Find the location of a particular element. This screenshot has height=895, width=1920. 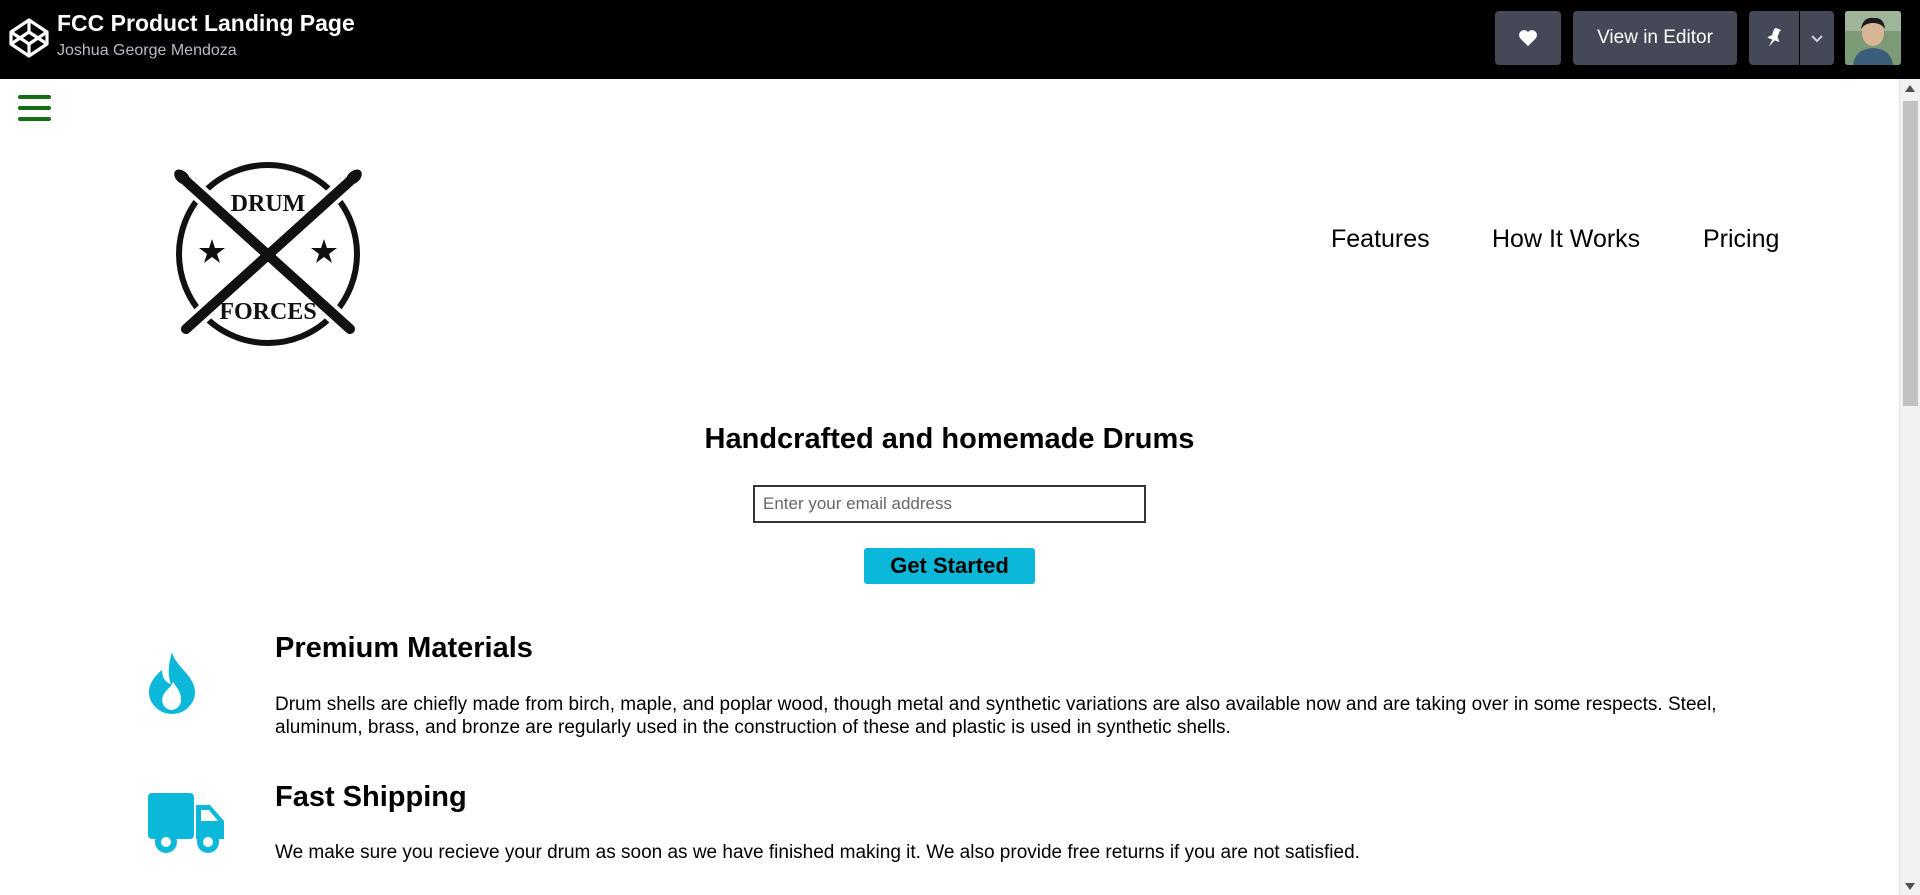

pen-author: Joshua George Mendoza is located at coordinates (147, 51).